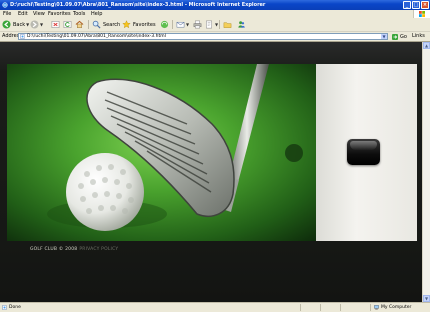  Describe the element at coordinates (19, 24) in the screenshot. I see `back-label: Back` at that location.